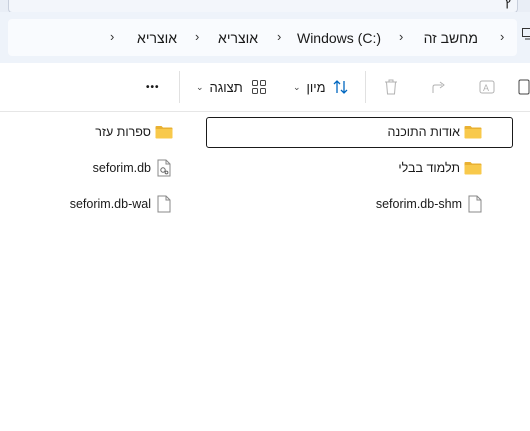  I want to click on this-pc-icon, so click(526, 34).